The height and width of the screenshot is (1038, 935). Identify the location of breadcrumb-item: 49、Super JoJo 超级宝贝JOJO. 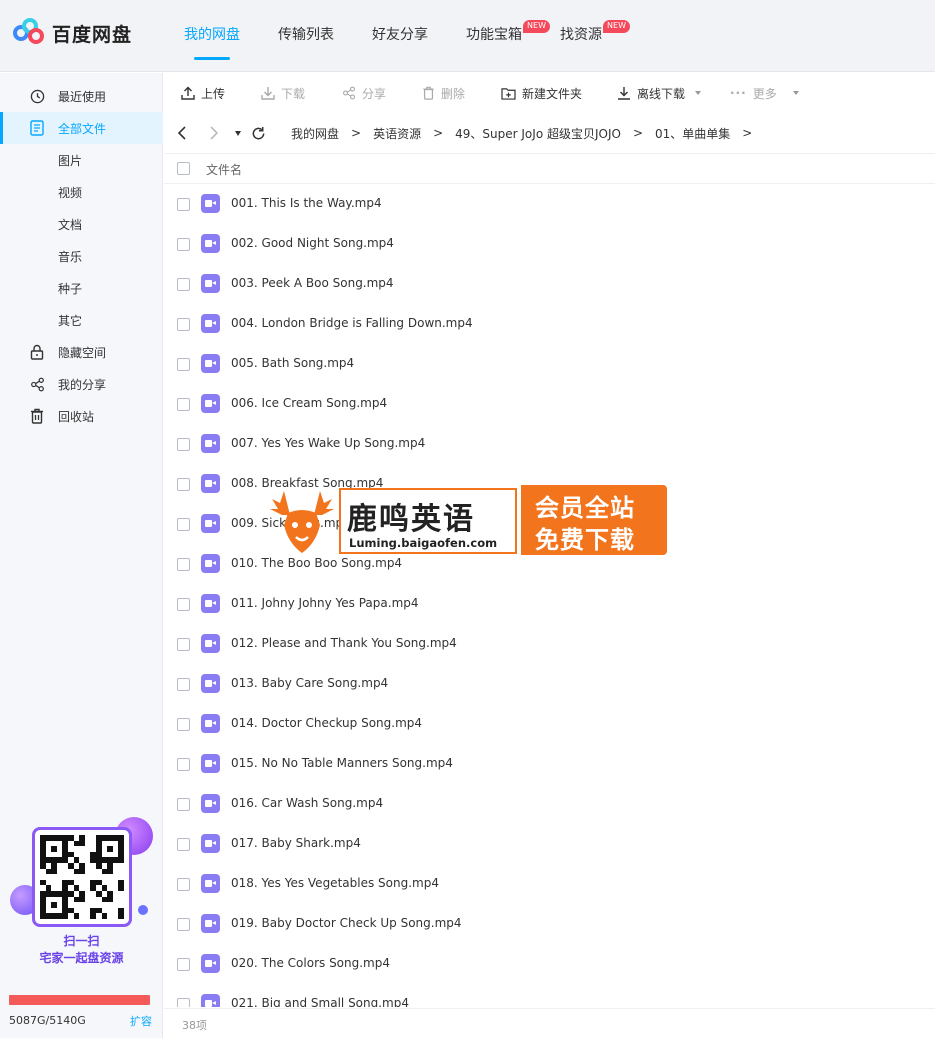
(538, 133).